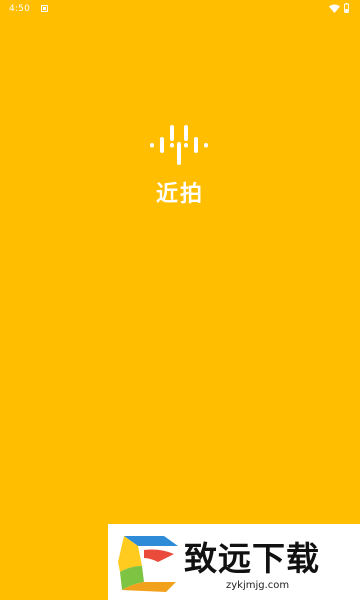  I want to click on android-notification-icon, so click(44, 8).